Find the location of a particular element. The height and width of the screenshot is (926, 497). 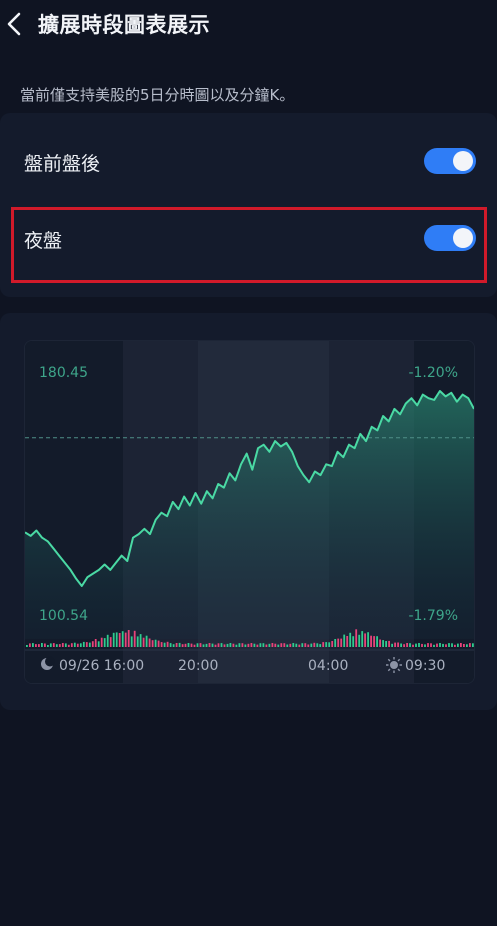

x-tick-label: 09/26 16:00 is located at coordinates (101, 666).